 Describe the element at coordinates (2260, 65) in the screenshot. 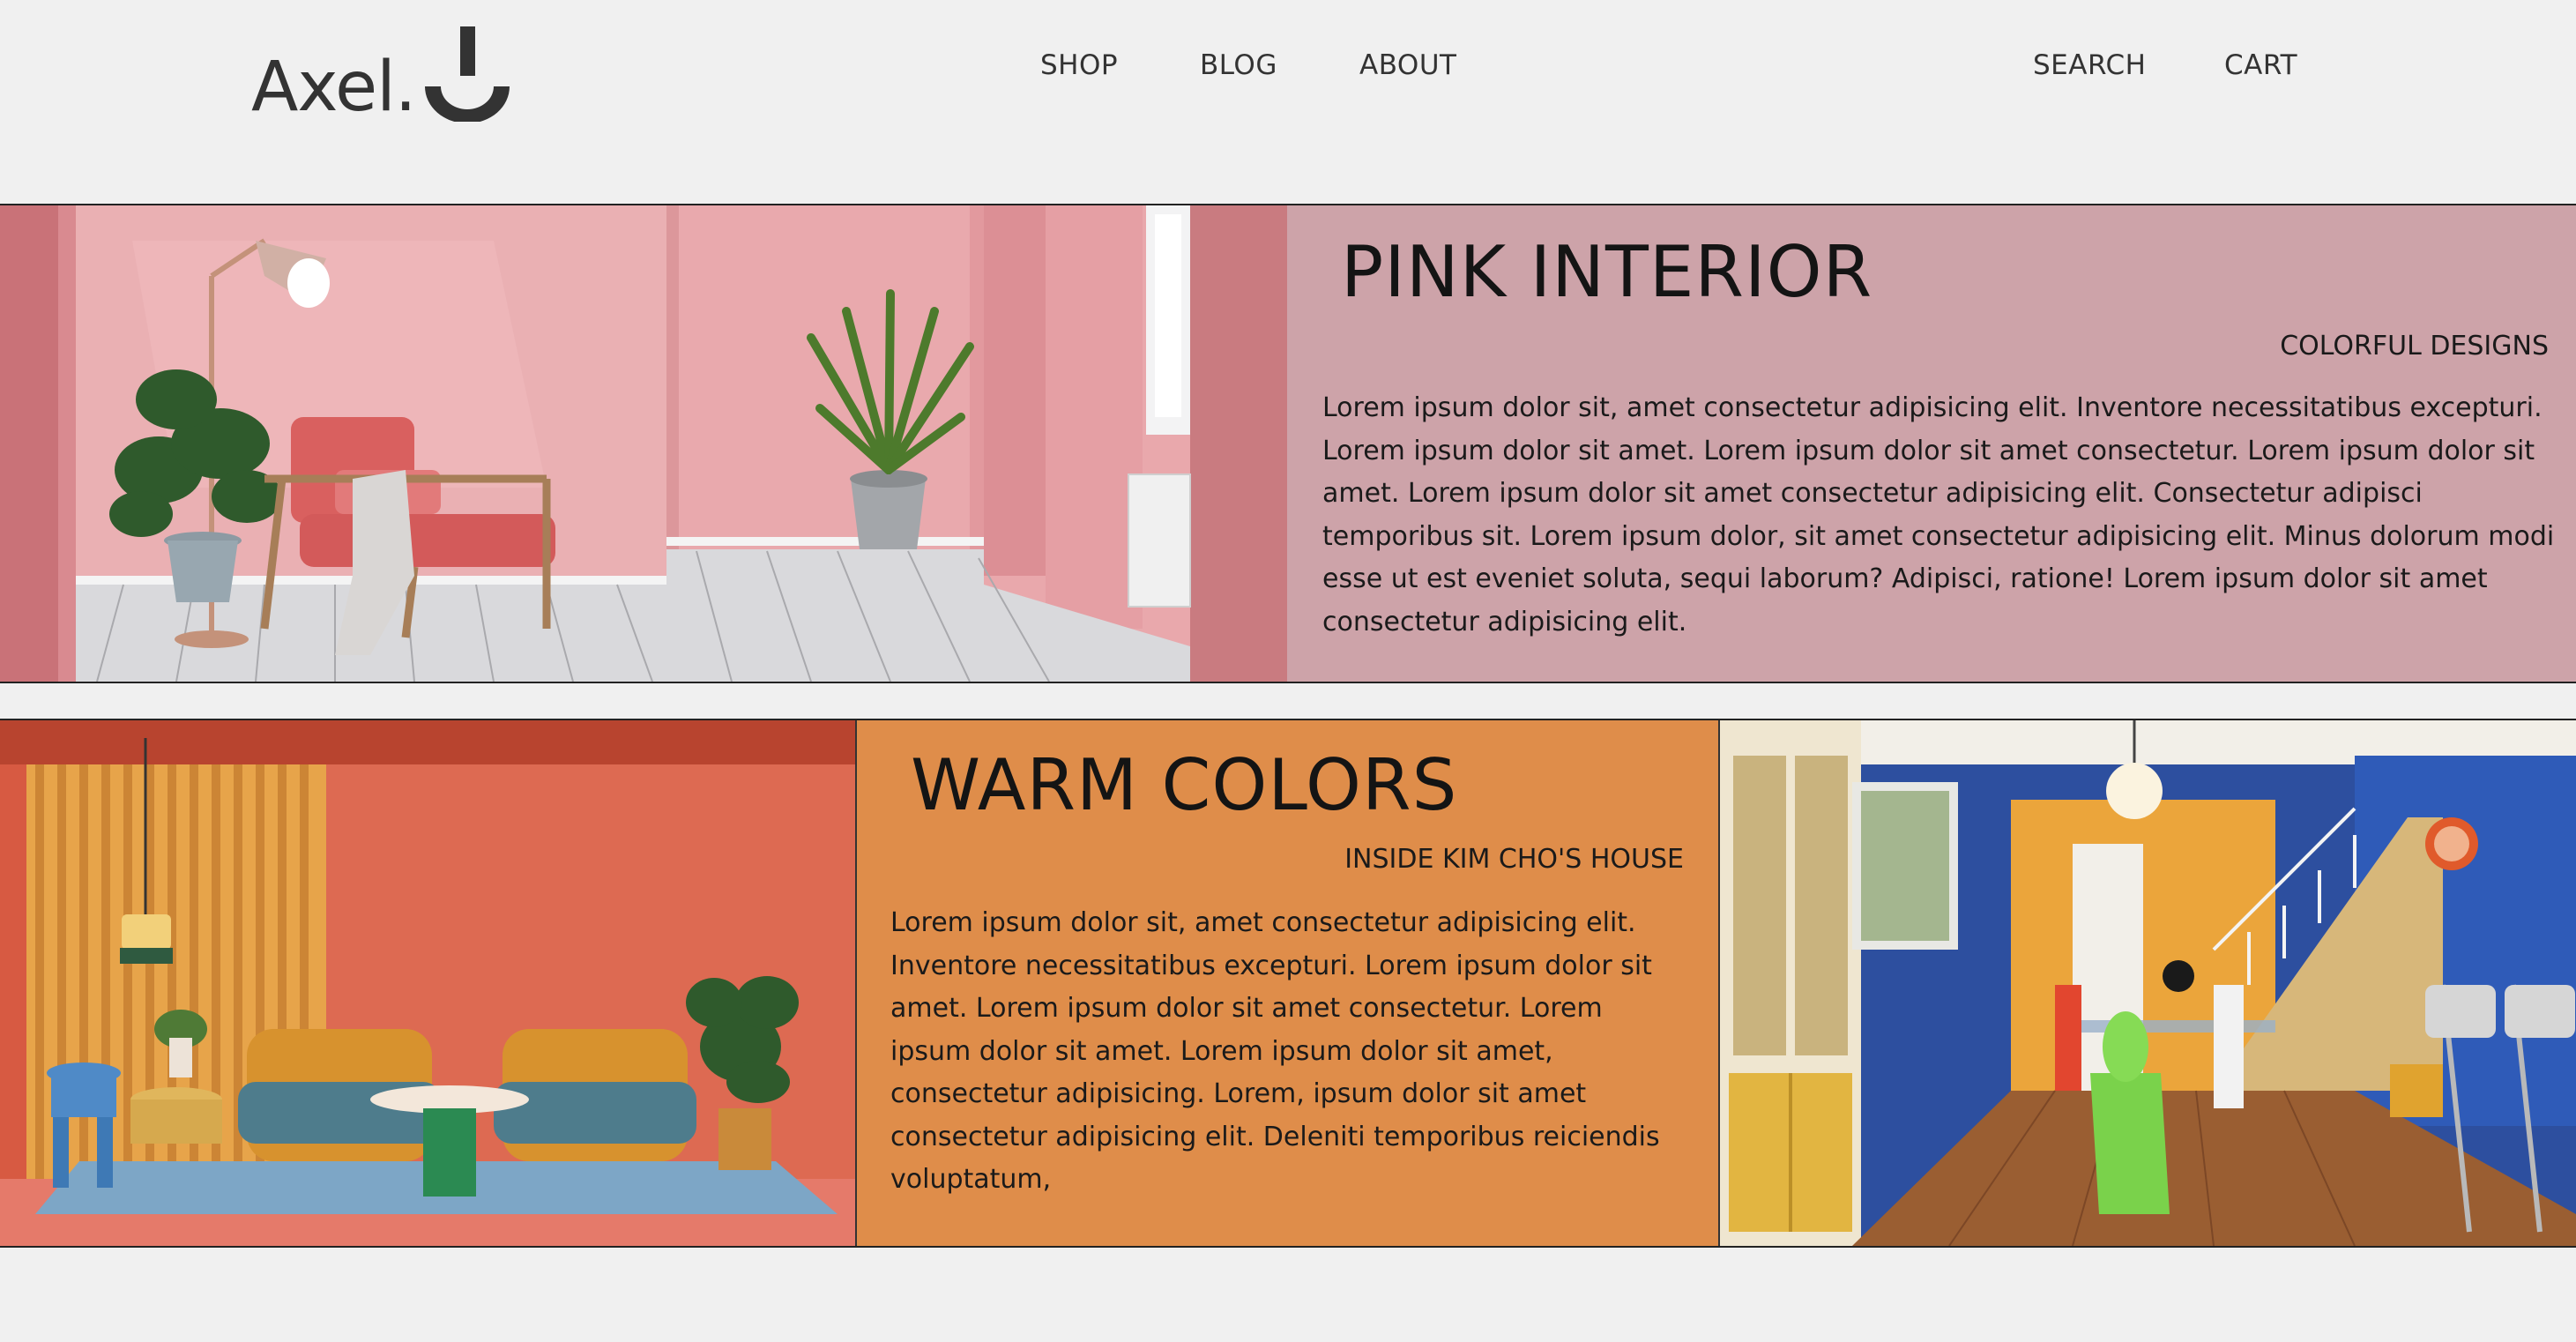

I see `nav-cart-link: CART` at that location.